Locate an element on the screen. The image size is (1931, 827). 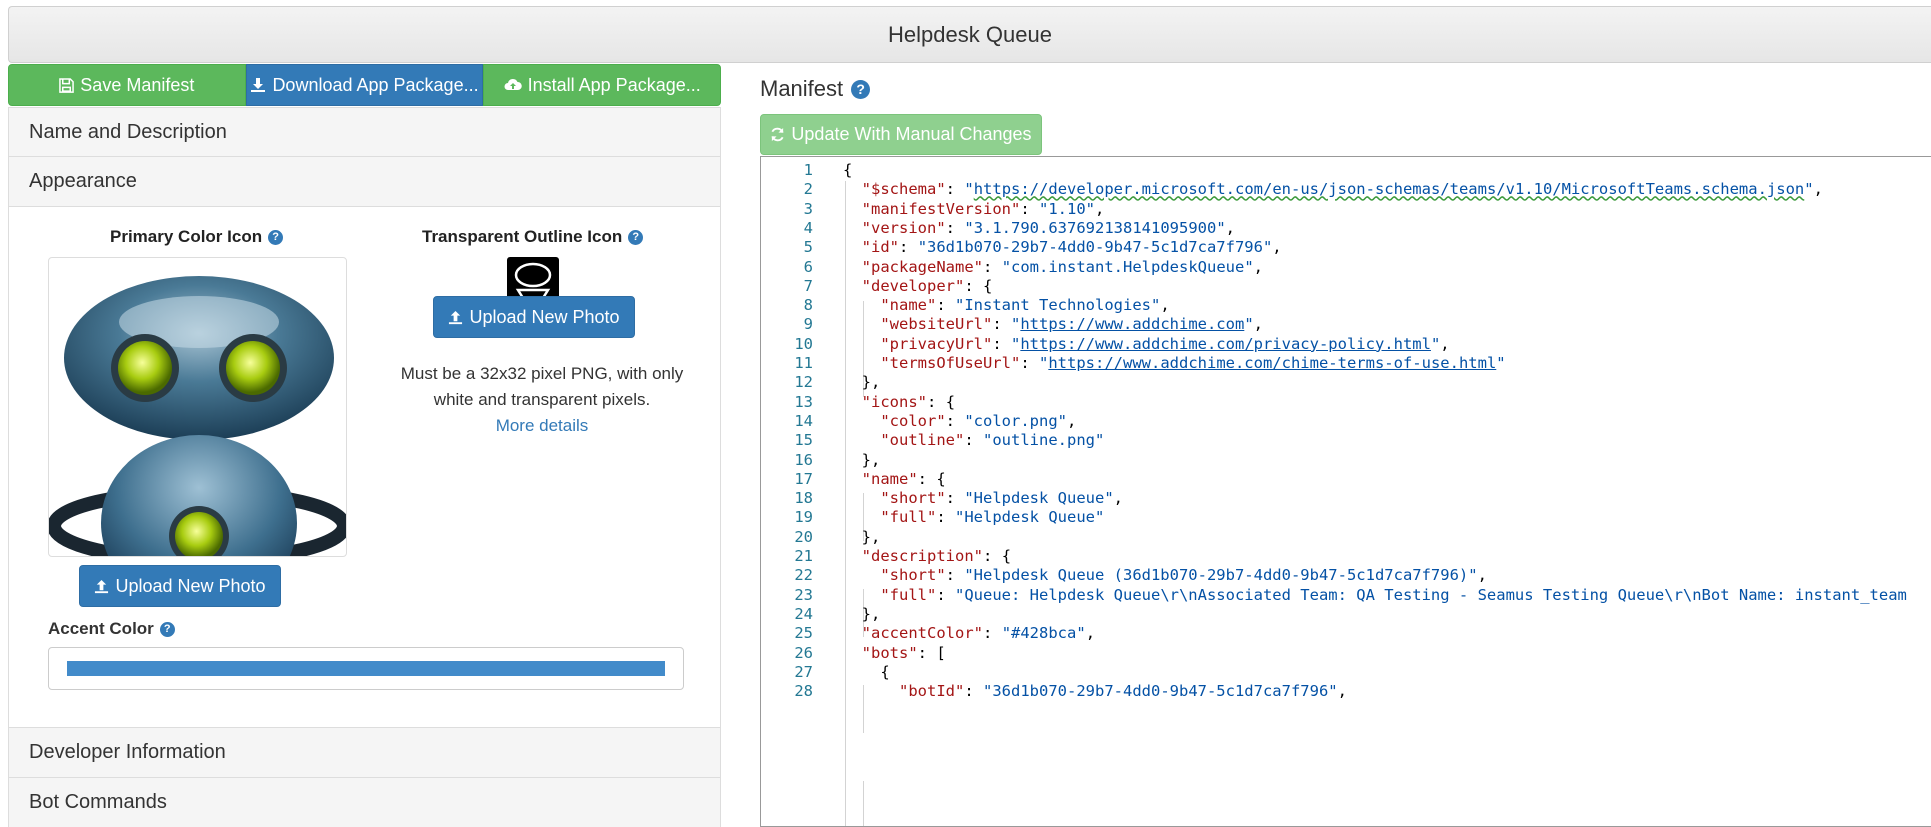
outline-help-line-2: white and transparent pixels. is located at coordinates (542, 399).